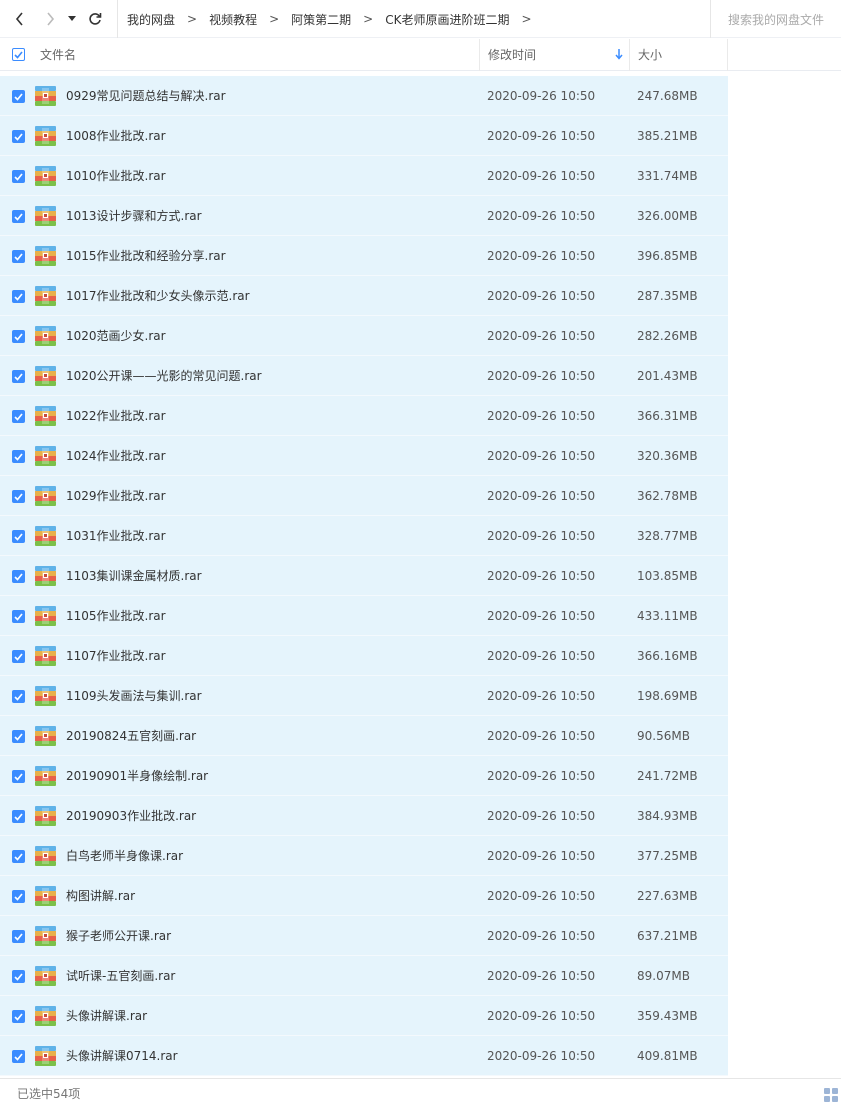  I want to click on file-row: 1029作业批改.rar 2020-09-26 10:50 362.78MB, so click(364, 496).